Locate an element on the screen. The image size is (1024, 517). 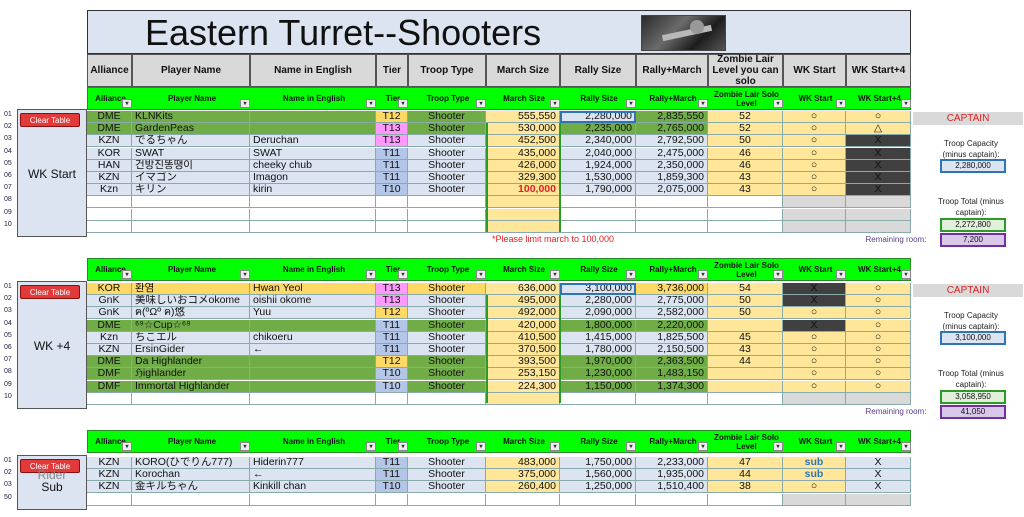
cell-7: 1,935,000 is located at coordinates (672, 475).